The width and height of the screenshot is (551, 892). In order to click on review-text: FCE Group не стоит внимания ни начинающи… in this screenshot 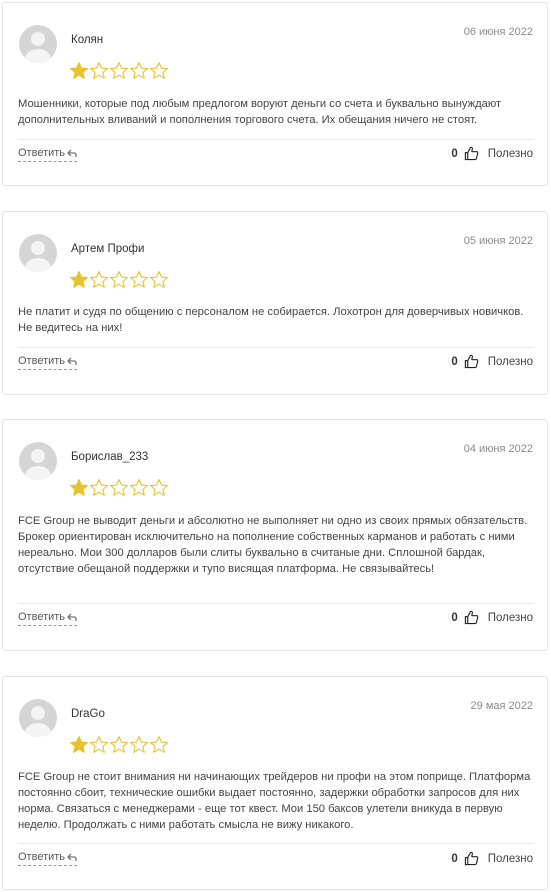, I will do `click(274, 801)`.